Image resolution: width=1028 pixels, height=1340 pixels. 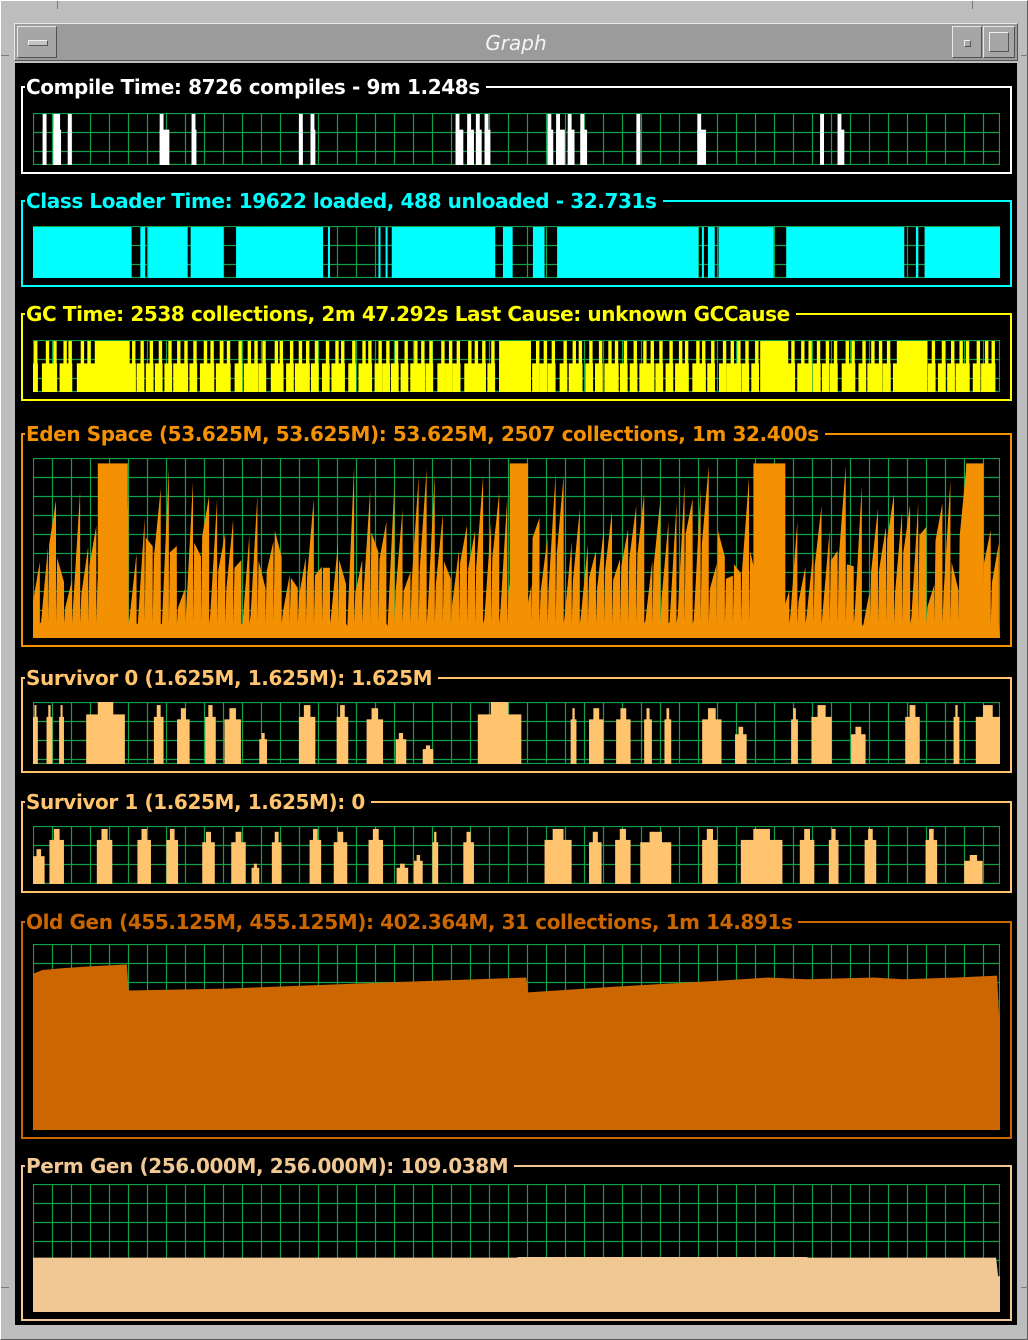 I want to click on frame-resize-mark-left-bottom, so click(x=5, y=1287).